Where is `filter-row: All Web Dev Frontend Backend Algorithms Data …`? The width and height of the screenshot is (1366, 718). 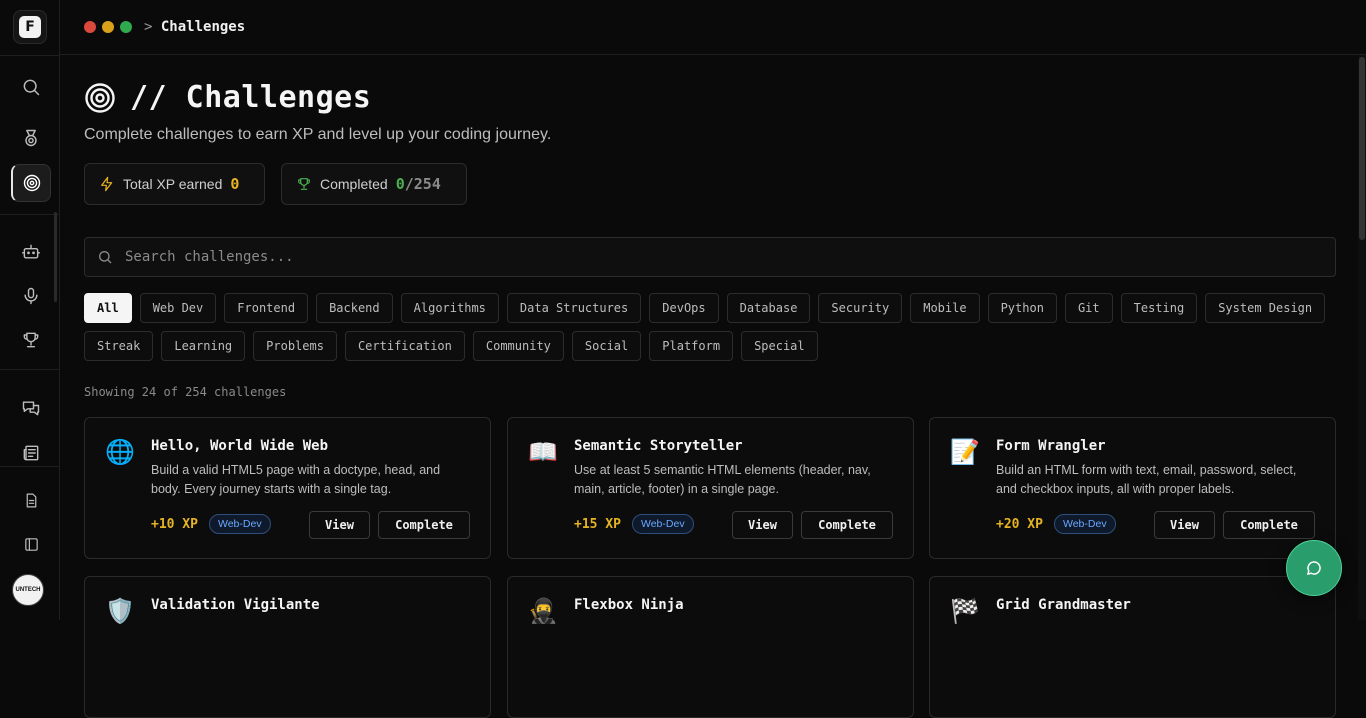 filter-row: All Web Dev Frontend Backend Algorithms Data … is located at coordinates (714, 308).